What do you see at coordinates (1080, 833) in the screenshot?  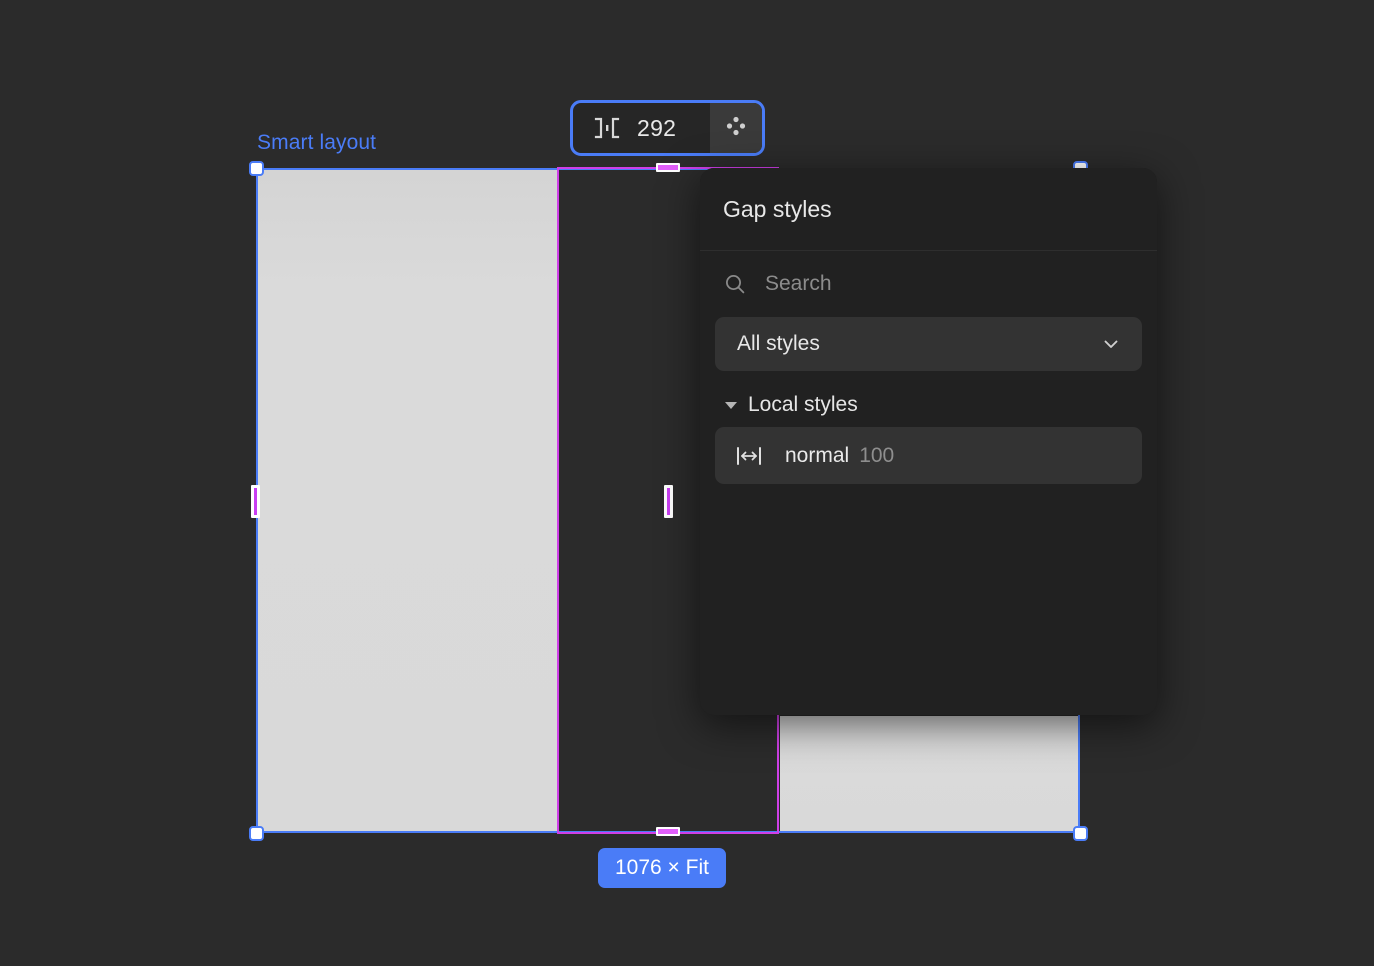 I see `resize-handle-bottom-right` at bounding box center [1080, 833].